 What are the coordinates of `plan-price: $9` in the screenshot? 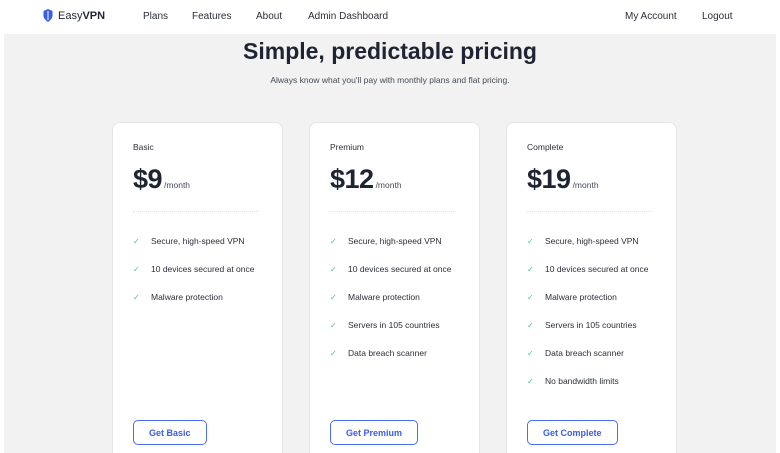 It's located at (148, 179).